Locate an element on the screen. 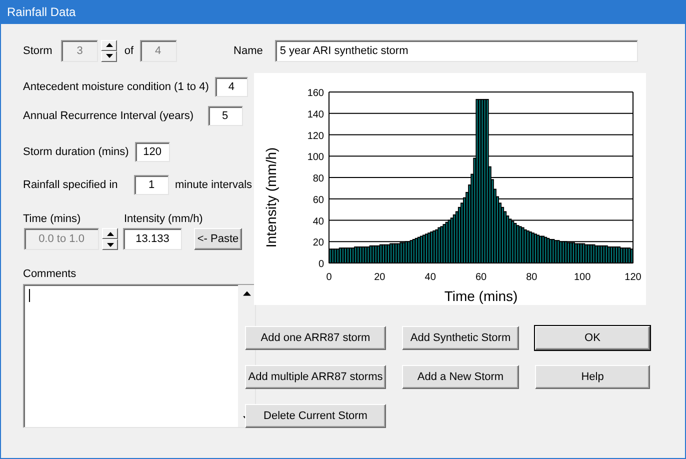 The width and height of the screenshot is (686, 459). x-tick-label: 60 is located at coordinates (481, 277).